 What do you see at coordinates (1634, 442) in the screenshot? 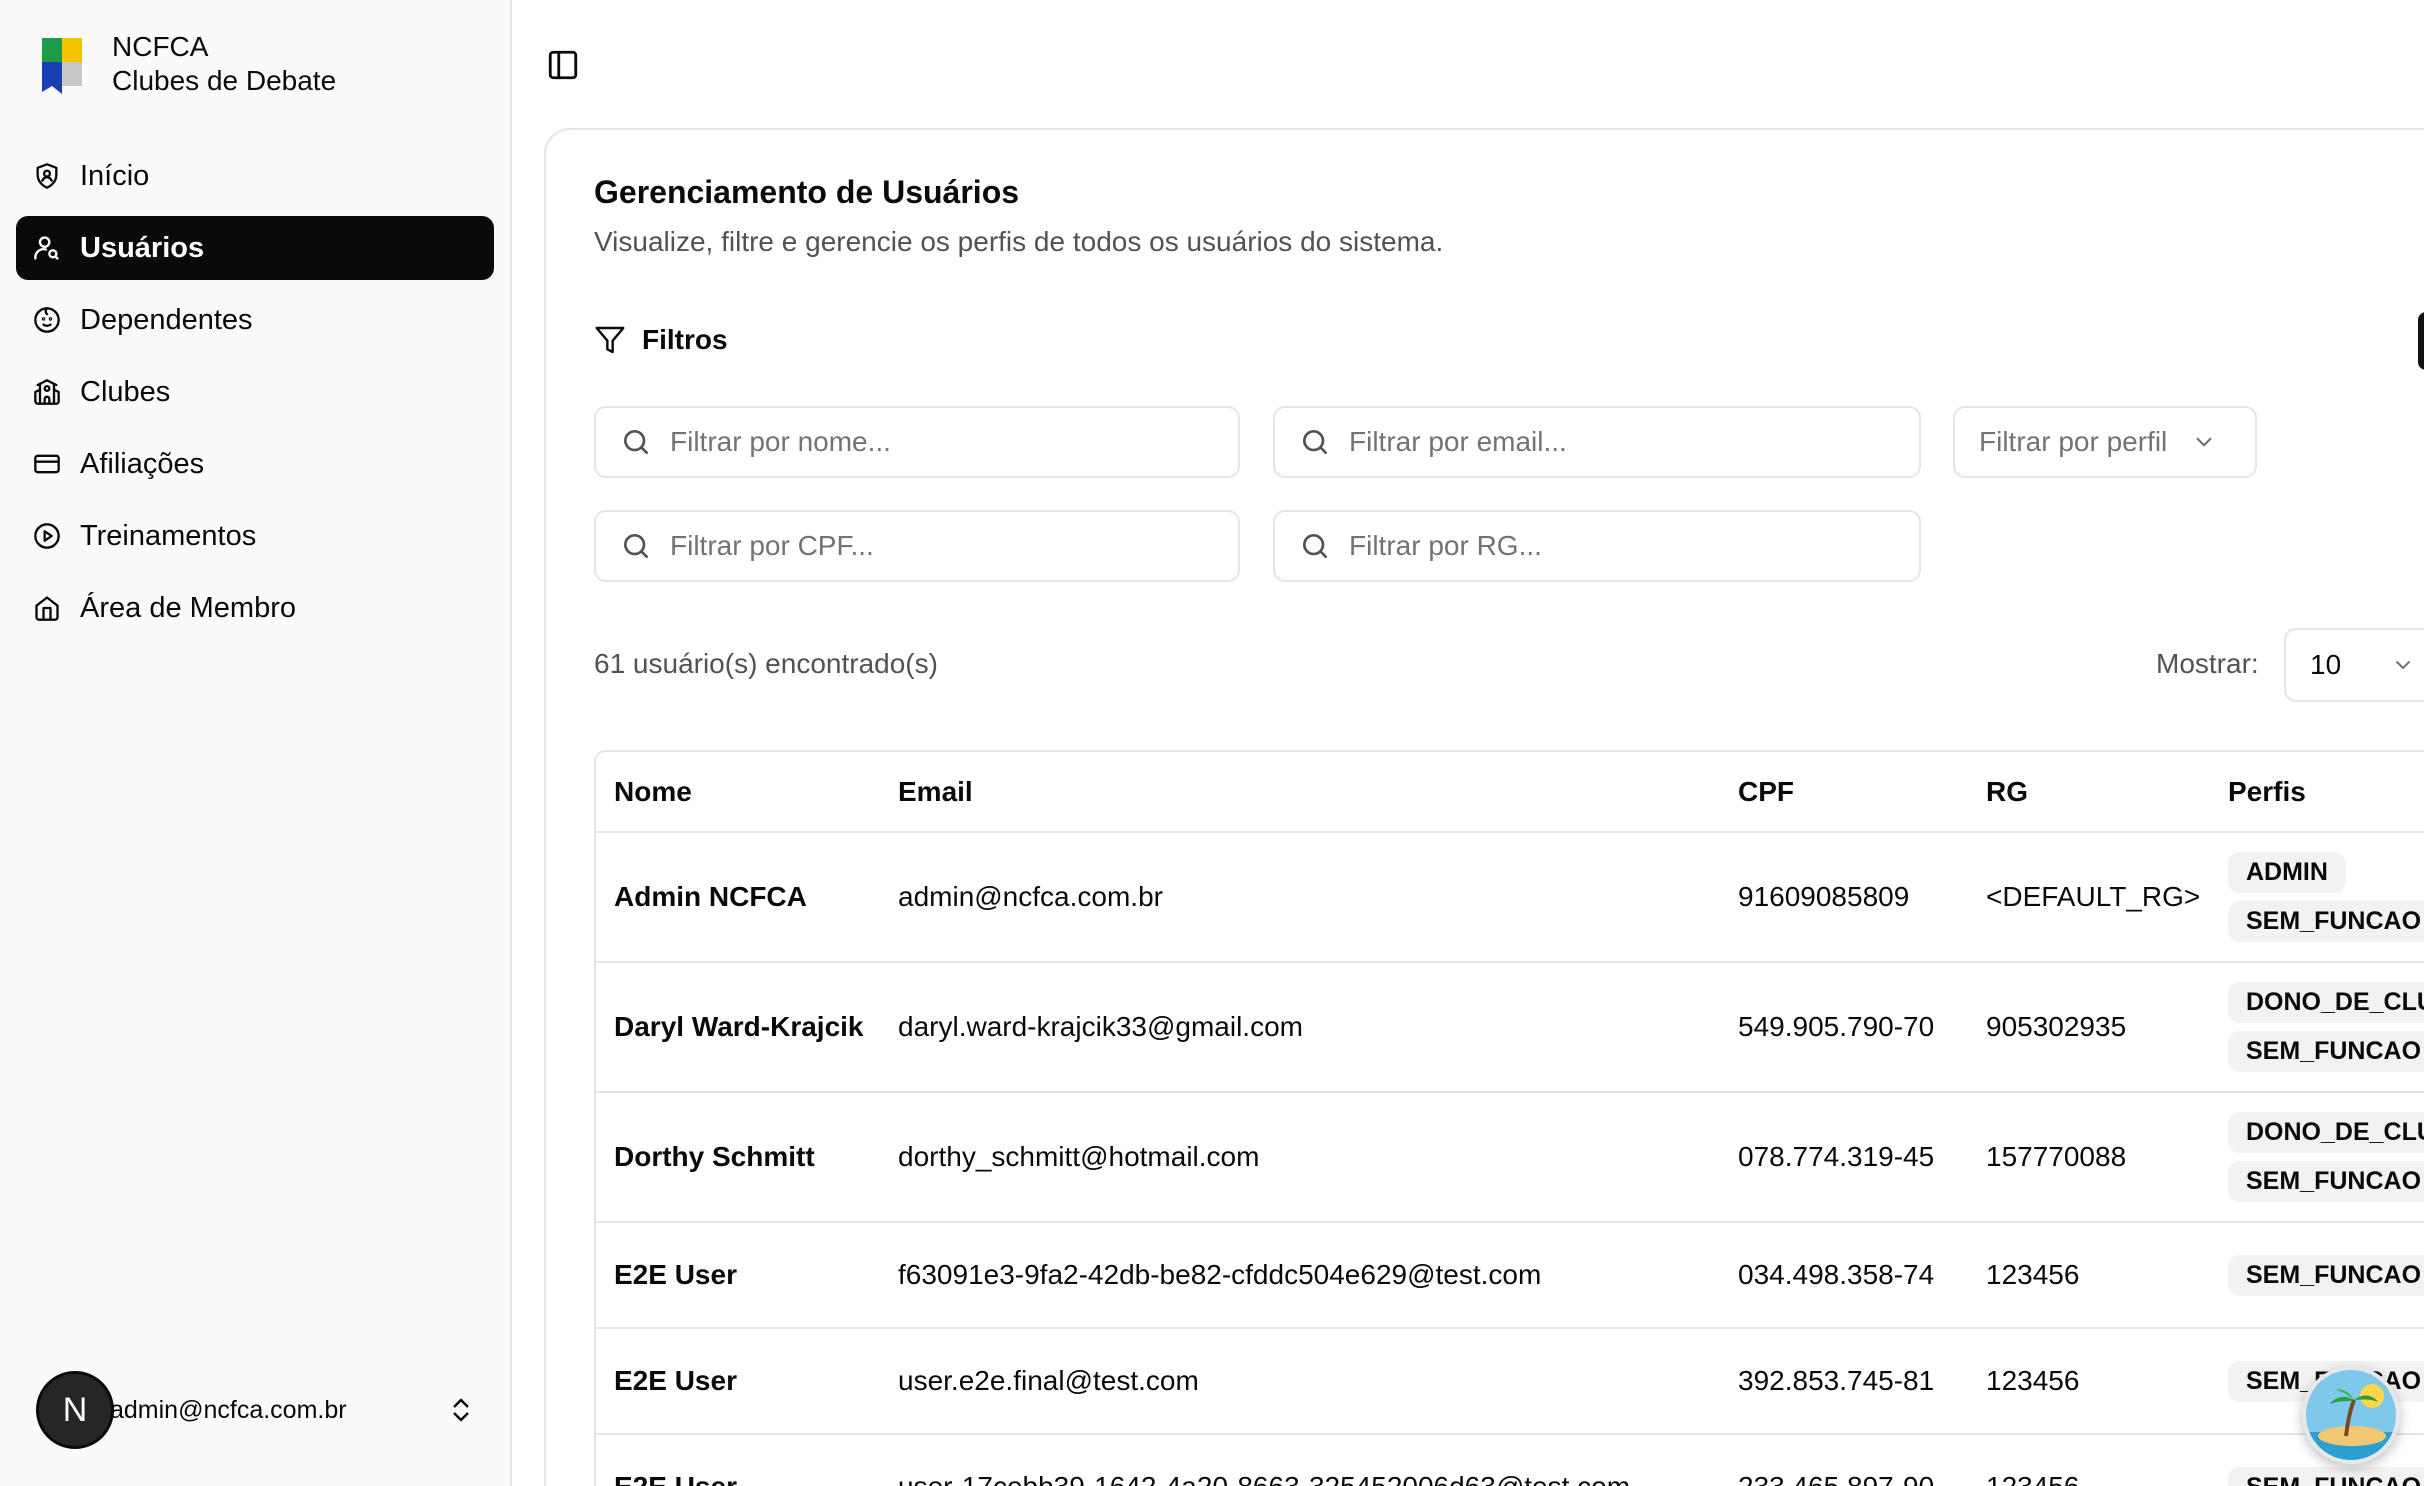
I see `email-filter-input` at bounding box center [1634, 442].